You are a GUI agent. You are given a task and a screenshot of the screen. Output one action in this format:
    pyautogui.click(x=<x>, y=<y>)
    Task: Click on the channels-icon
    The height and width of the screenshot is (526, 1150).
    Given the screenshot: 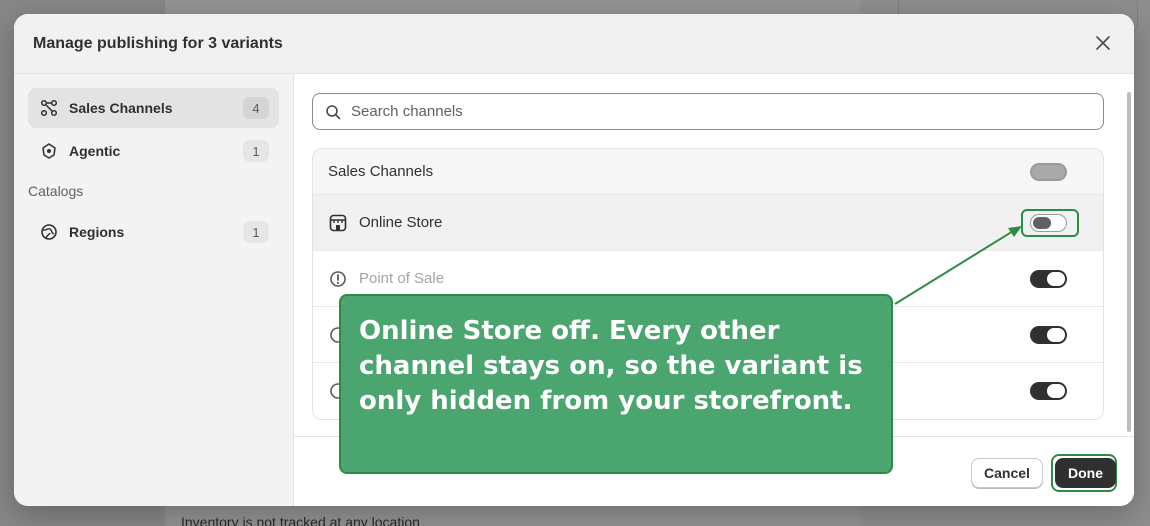 What is the action you would take?
    pyautogui.click(x=49, y=108)
    